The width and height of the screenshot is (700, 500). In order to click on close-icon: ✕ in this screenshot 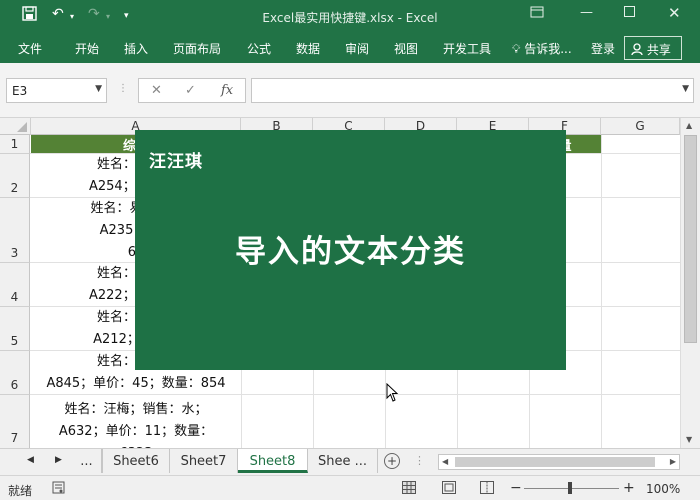, I will do `click(674, 13)`.